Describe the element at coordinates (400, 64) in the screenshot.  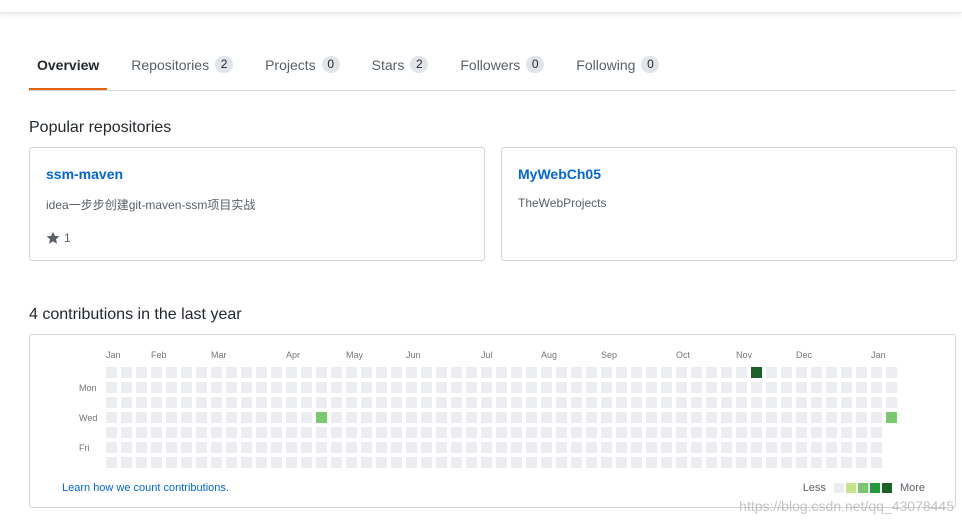
I see `tab-stars: Stars 2` at that location.